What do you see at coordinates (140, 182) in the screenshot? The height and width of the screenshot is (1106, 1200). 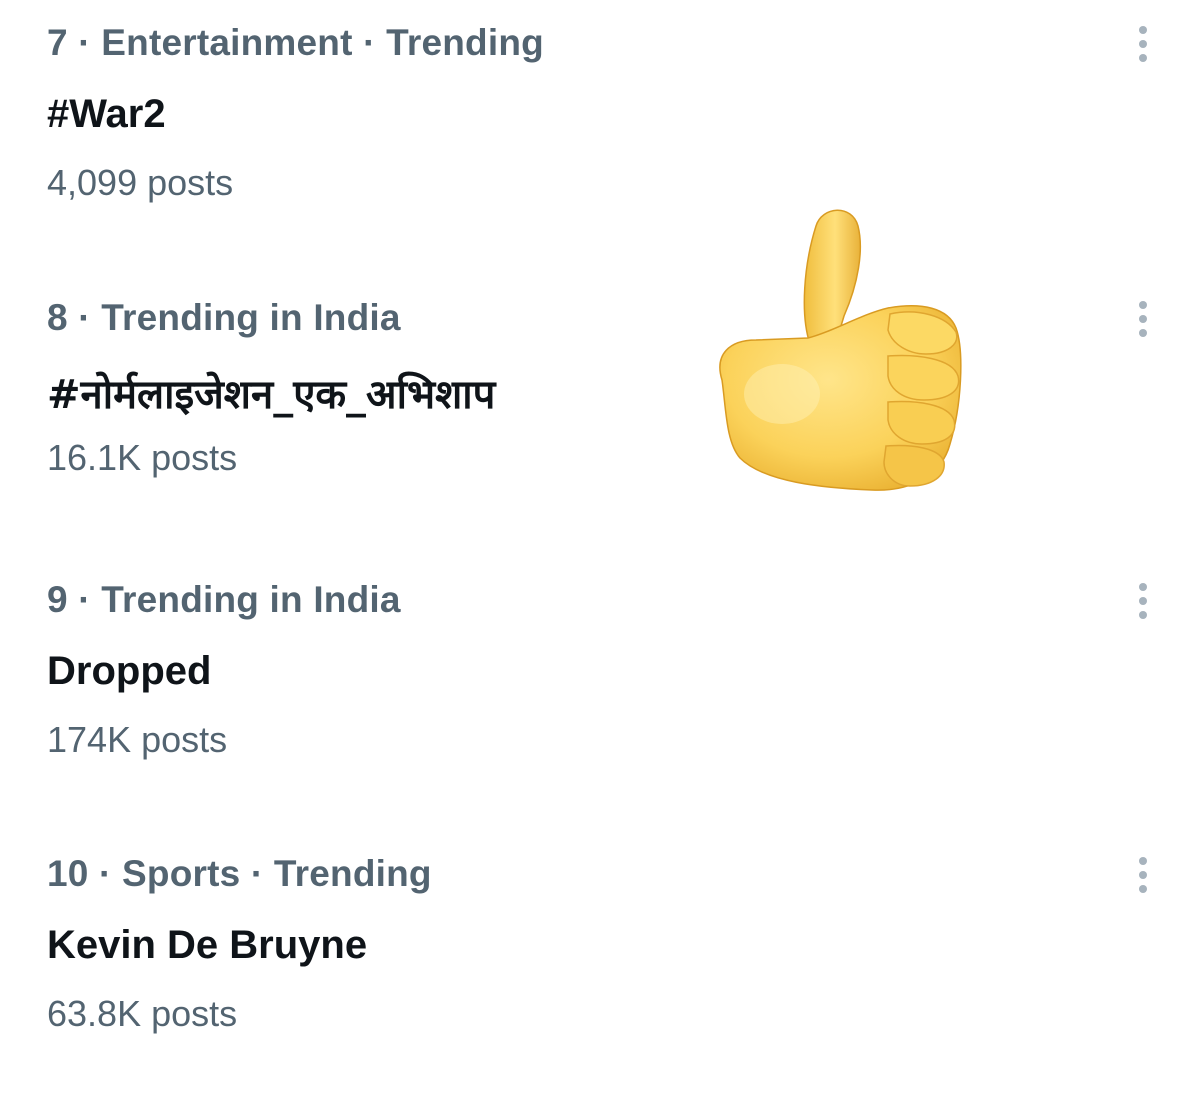 I see `trend-post-count: 4,099 posts` at bounding box center [140, 182].